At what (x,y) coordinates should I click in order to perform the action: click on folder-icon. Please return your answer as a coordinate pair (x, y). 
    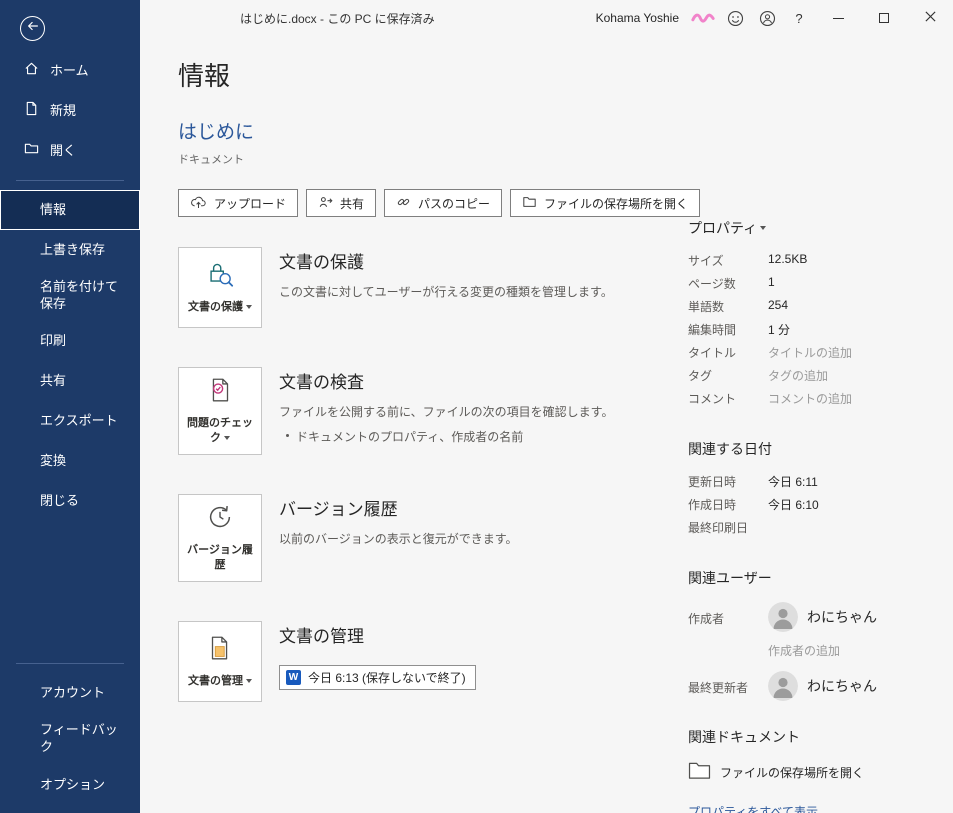
    Looking at the image, I should click on (529, 203).